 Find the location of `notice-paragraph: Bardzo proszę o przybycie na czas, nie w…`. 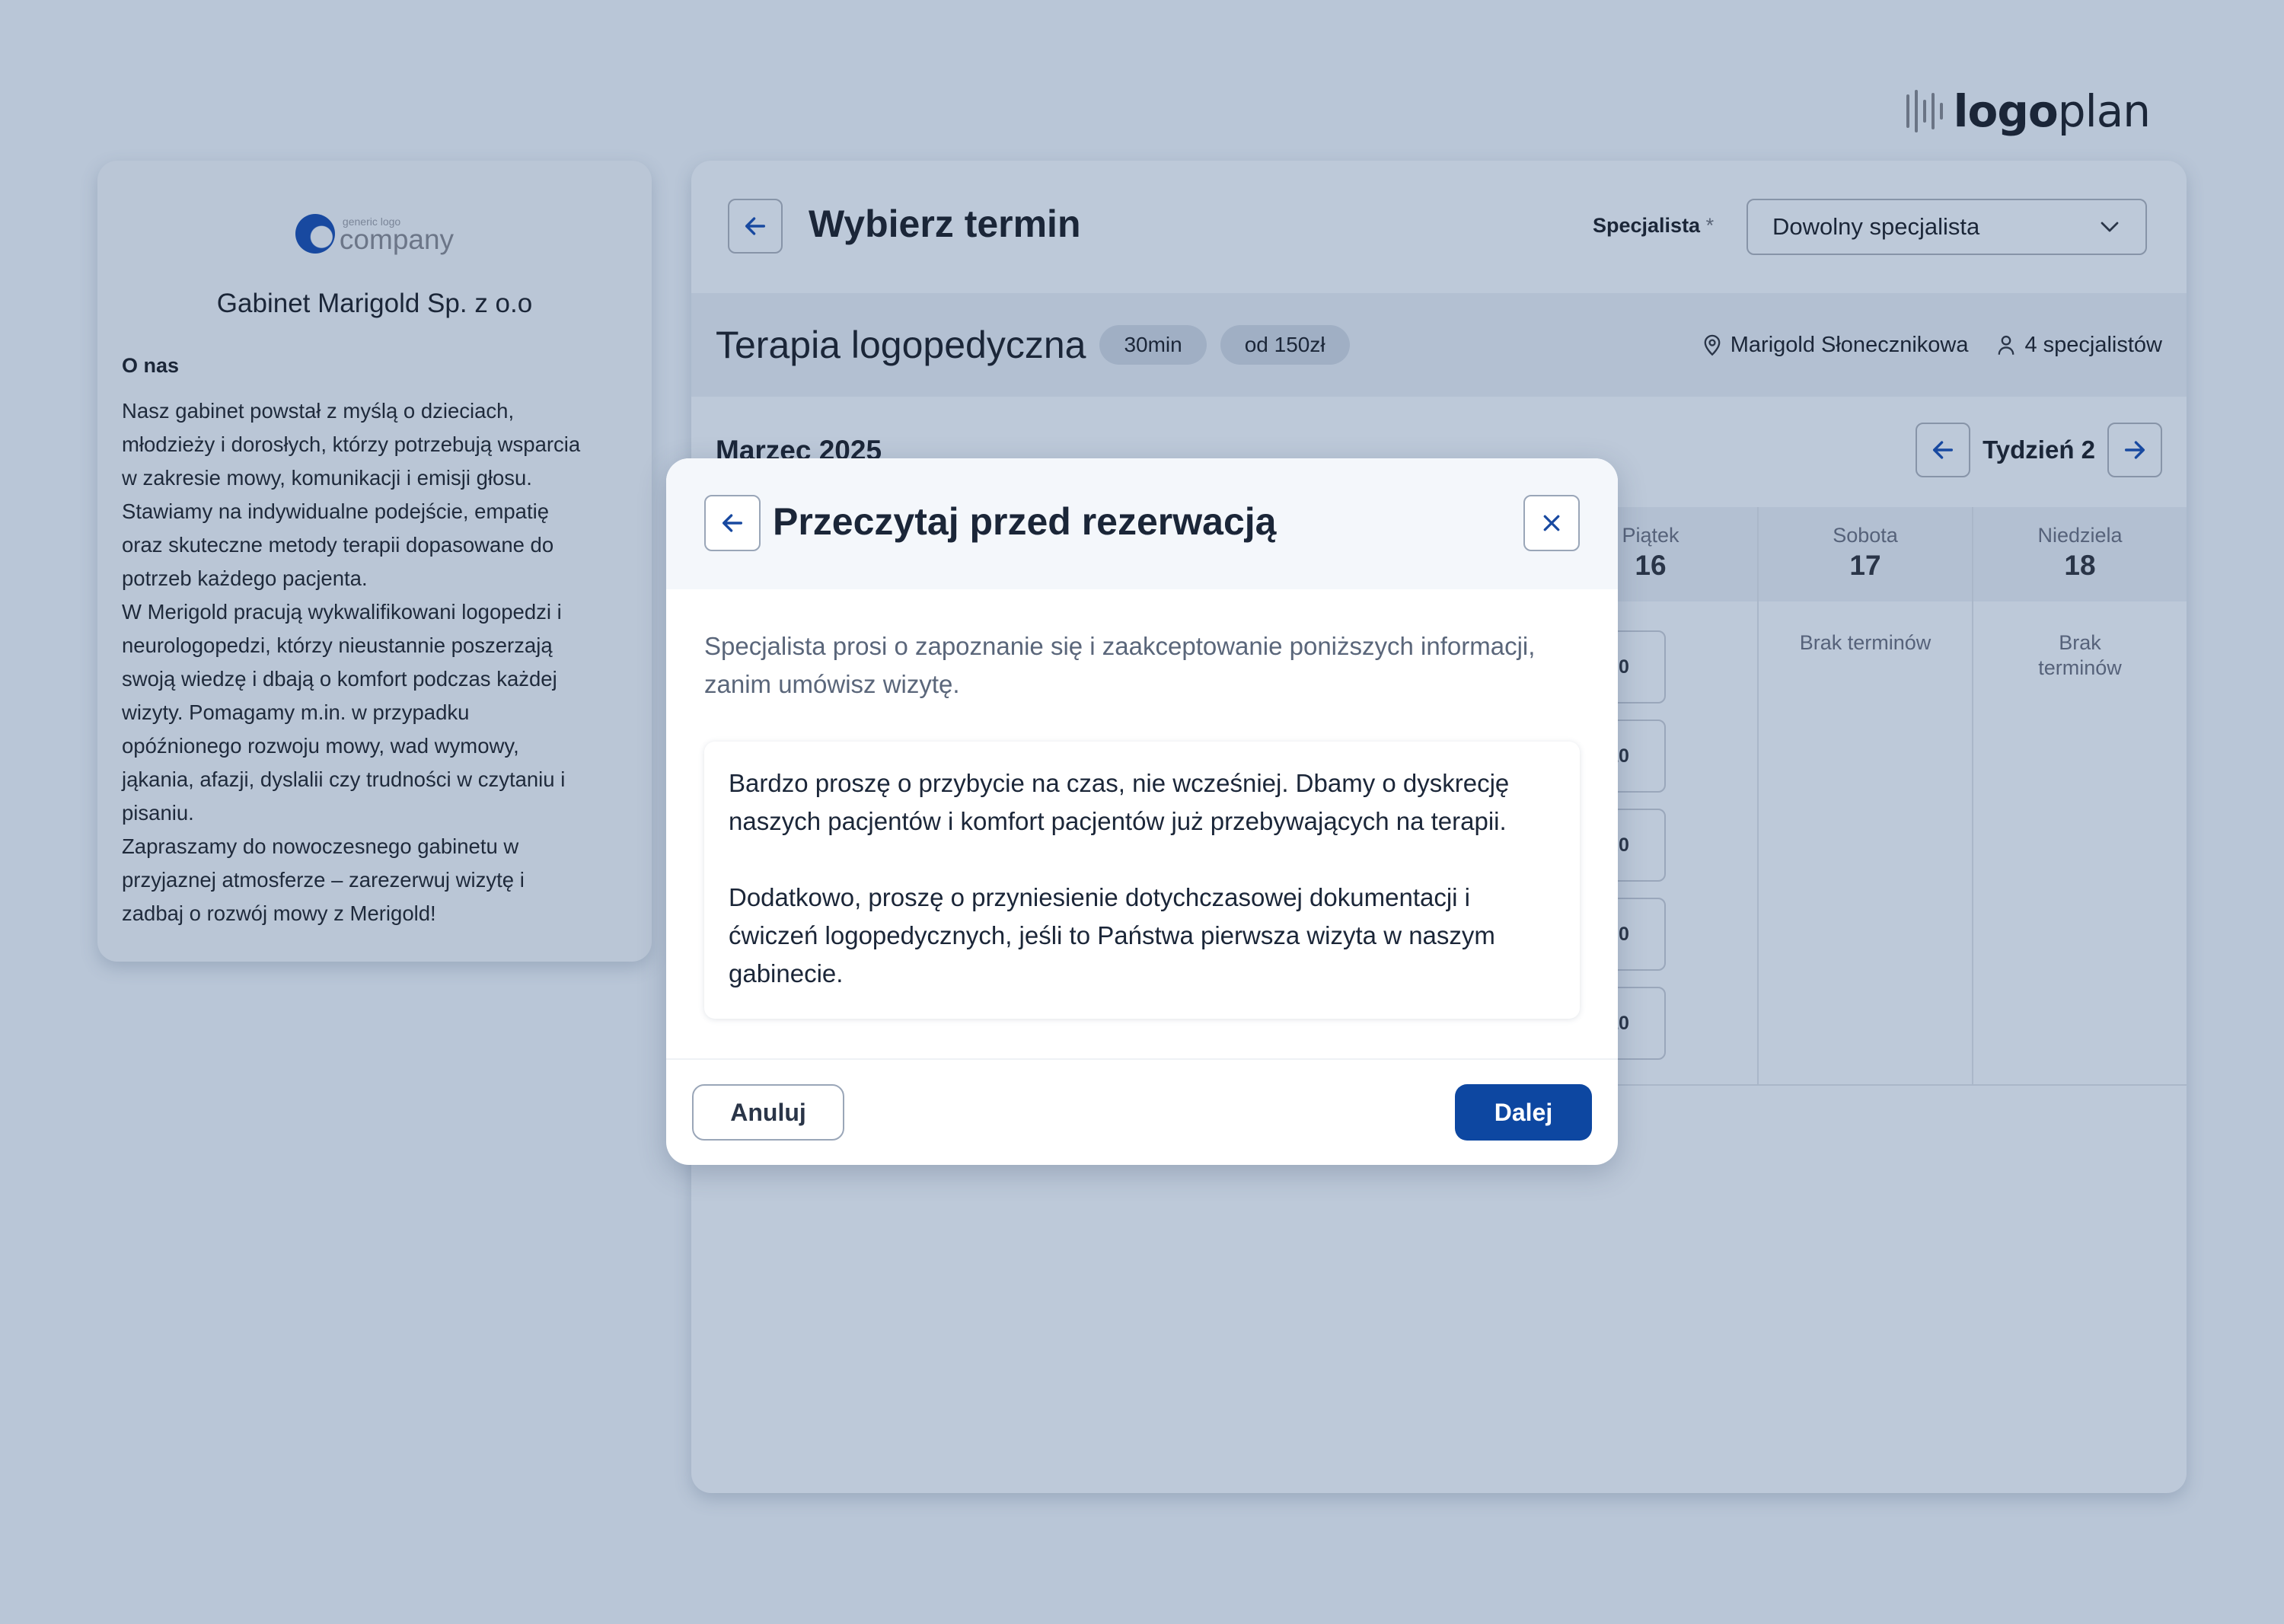

notice-paragraph: Bardzo proszę o przybycie na czas, nie w… is located at coordinates (1119, 802).